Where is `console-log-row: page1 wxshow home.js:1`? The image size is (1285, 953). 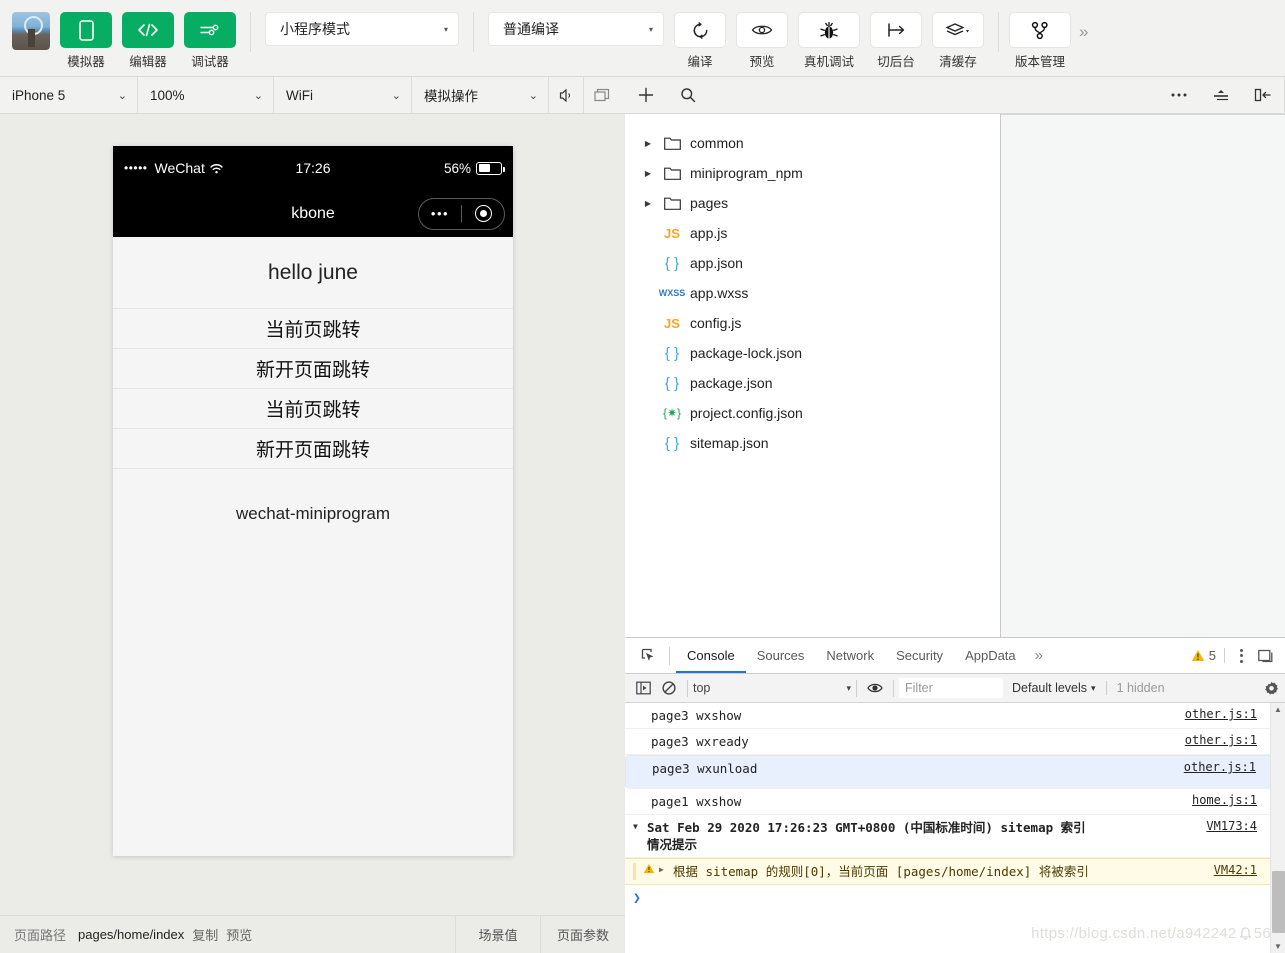 console-log-row: page1 wxshow home.js:1 is located at coordinates (955, 802).